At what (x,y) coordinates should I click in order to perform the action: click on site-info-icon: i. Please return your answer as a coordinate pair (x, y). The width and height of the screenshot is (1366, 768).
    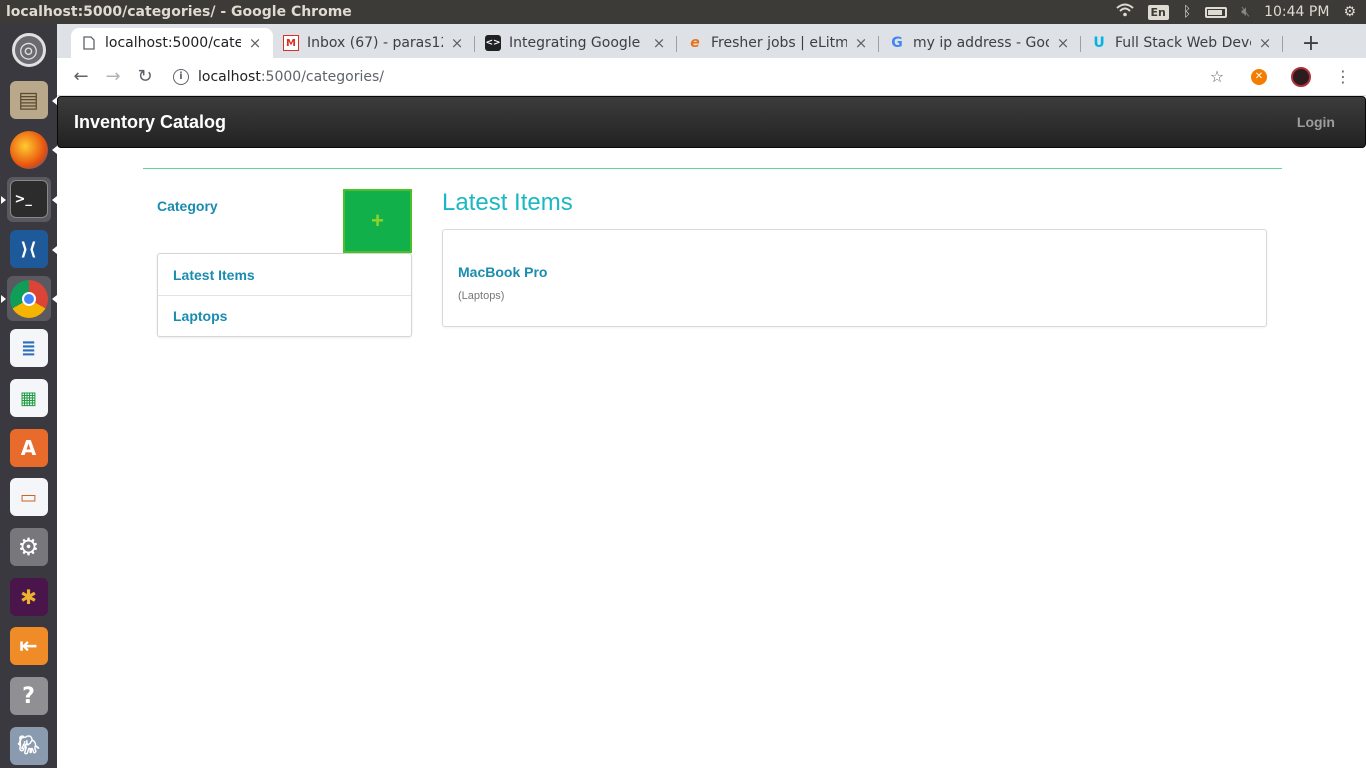
    Looking at the image, I should click on (181, 76).